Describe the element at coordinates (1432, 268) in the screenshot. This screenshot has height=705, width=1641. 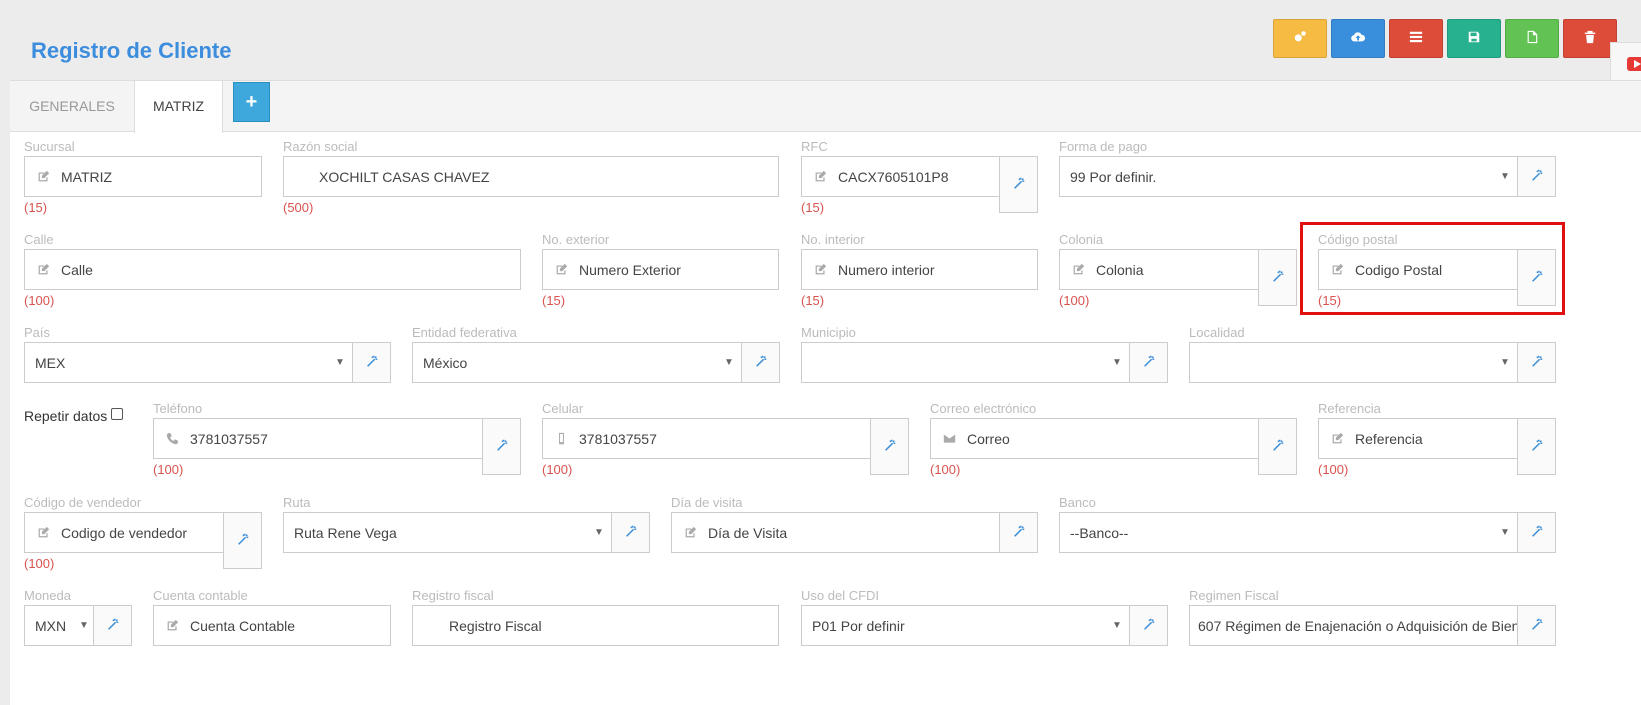
I see `codigo-postal-highlight` at that location.